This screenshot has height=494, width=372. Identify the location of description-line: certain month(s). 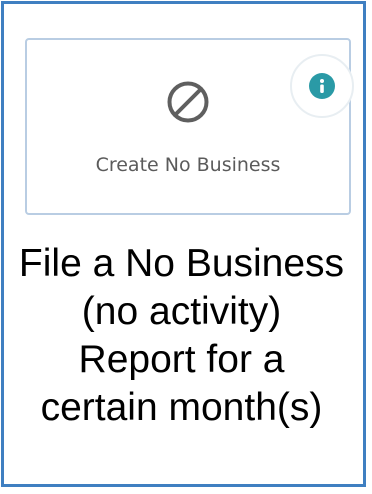
(181, 407).